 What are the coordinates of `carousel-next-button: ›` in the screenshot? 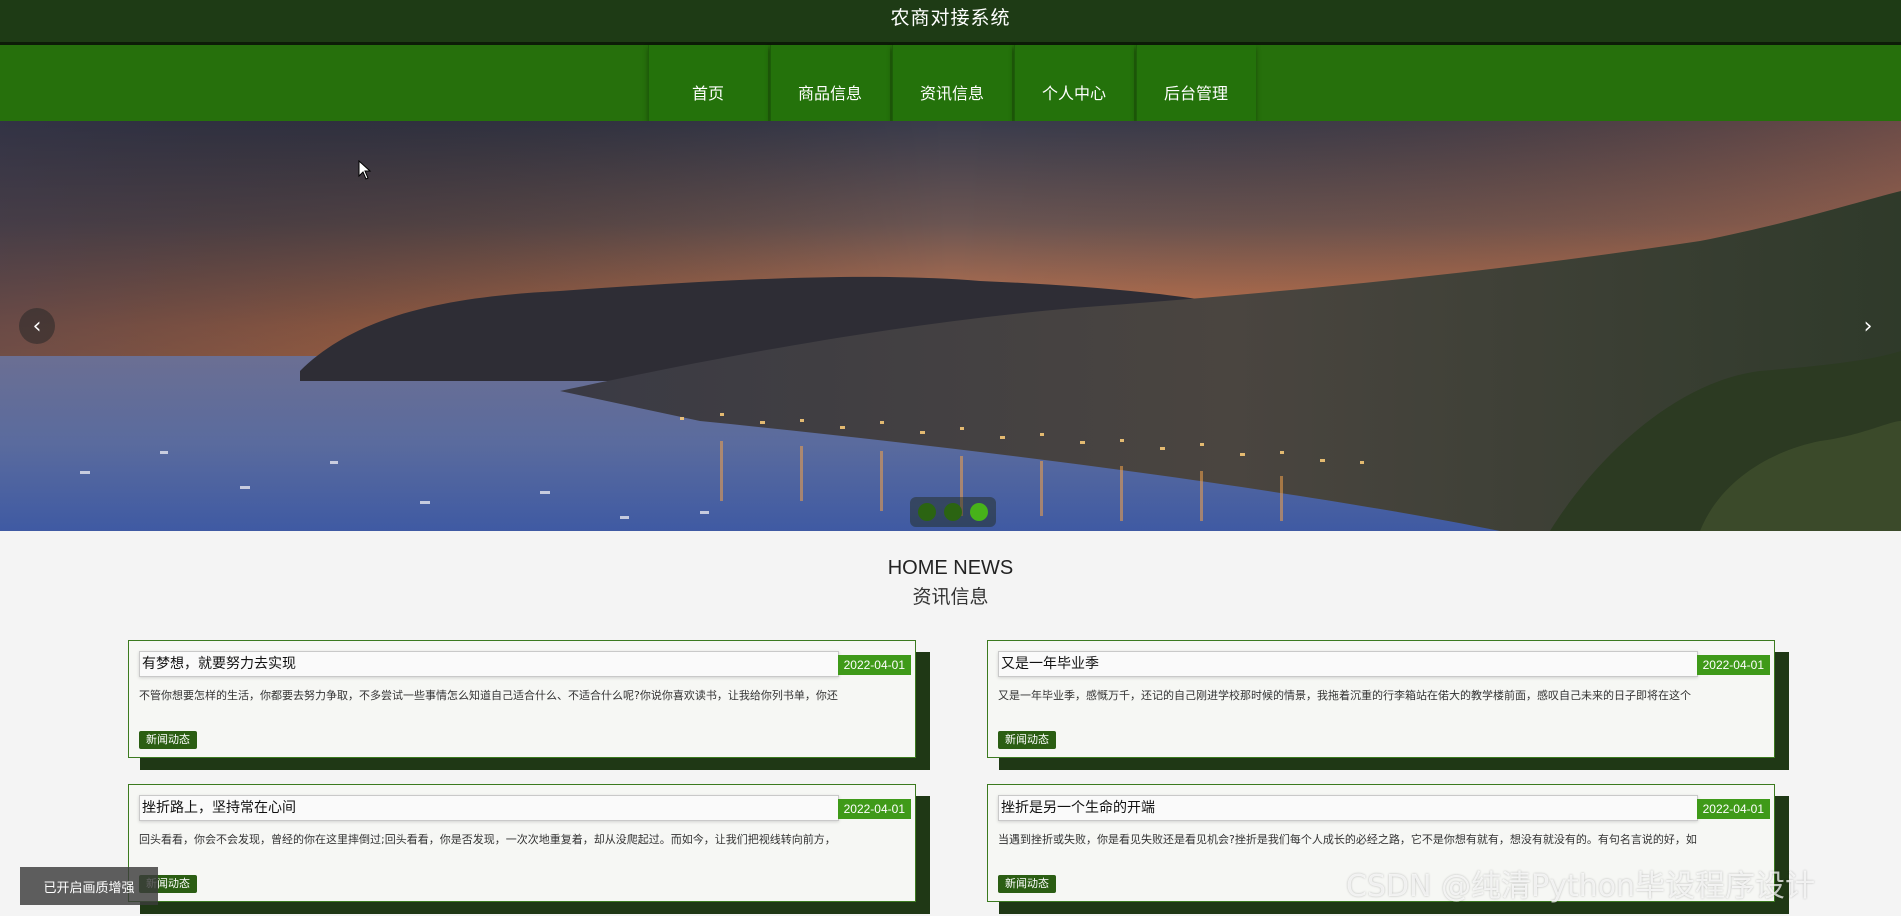 It's located at (1868, 326).